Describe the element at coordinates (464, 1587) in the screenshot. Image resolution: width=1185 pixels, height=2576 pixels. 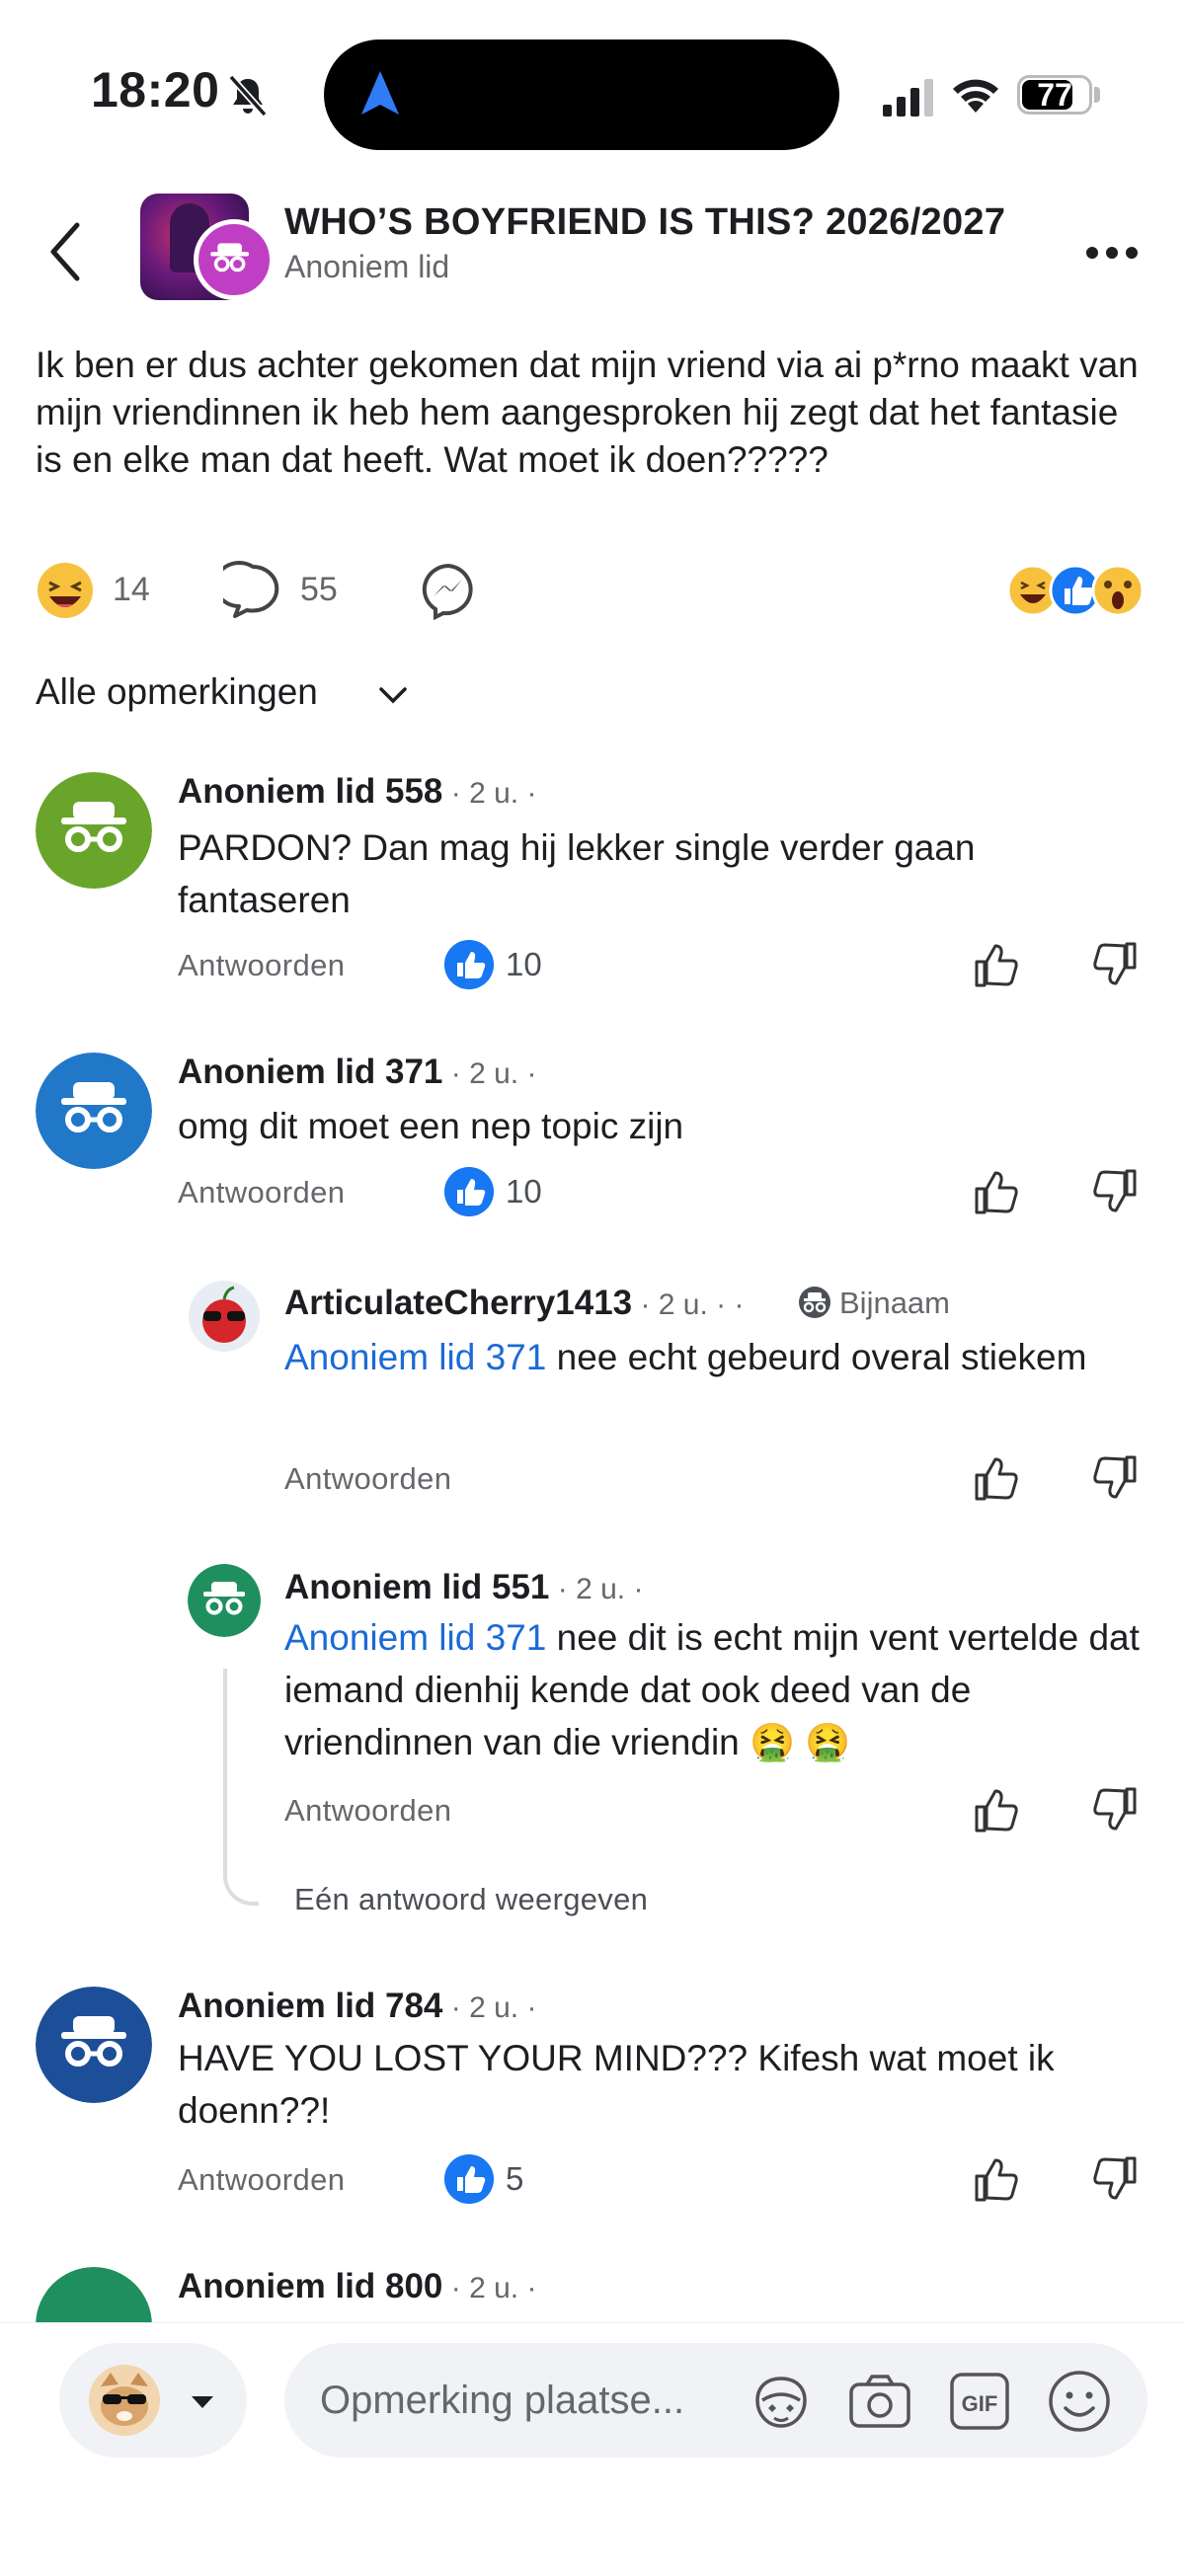
I see `comment-author: Anoniem lid 551 · 2 u. ·` at that location.